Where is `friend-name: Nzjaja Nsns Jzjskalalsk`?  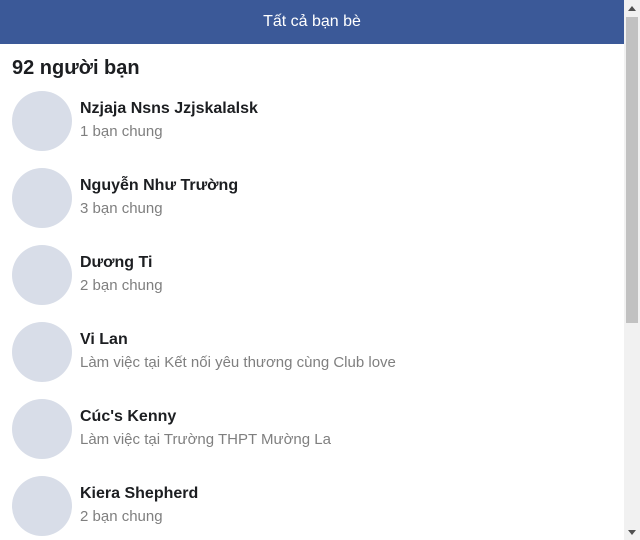
friend-name: Nzjaja Nsns Jzjskalalsk is located at coordinates (169, 109).